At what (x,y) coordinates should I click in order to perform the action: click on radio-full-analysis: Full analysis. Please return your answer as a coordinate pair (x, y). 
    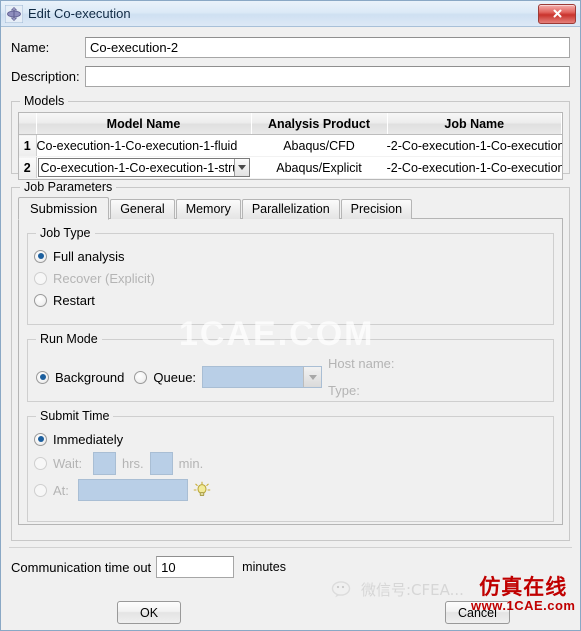
    Looking at the image, I should click on (290, 256).